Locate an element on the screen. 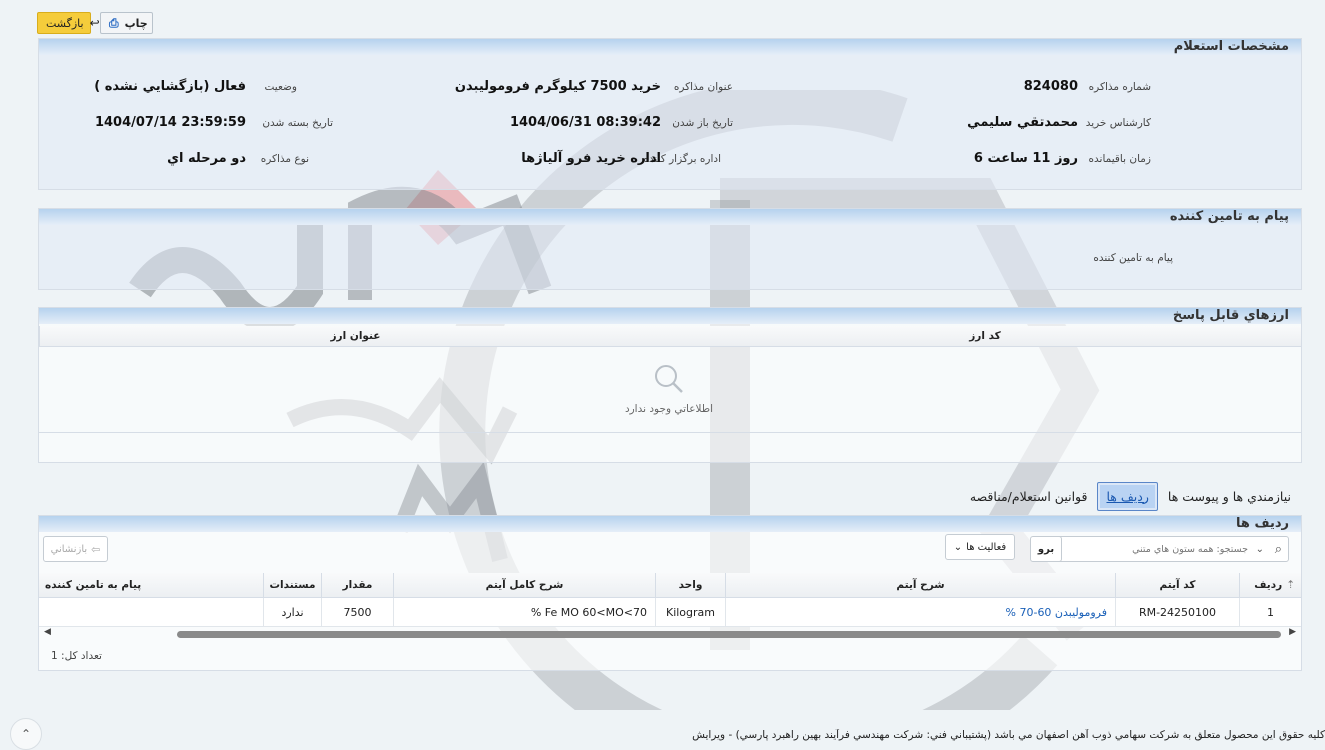 The height and width of the screenshot is (750, 1325). column-header-row: رديف ⇡ is located at coordinates (1270, 585).